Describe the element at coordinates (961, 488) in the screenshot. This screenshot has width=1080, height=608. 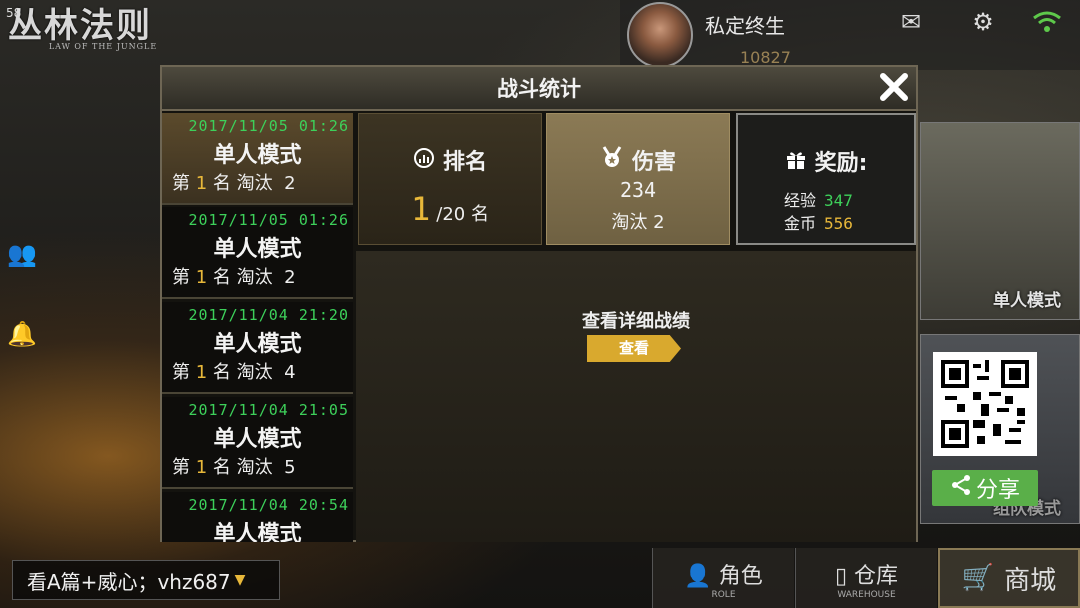
I see `share-icon` at that location.